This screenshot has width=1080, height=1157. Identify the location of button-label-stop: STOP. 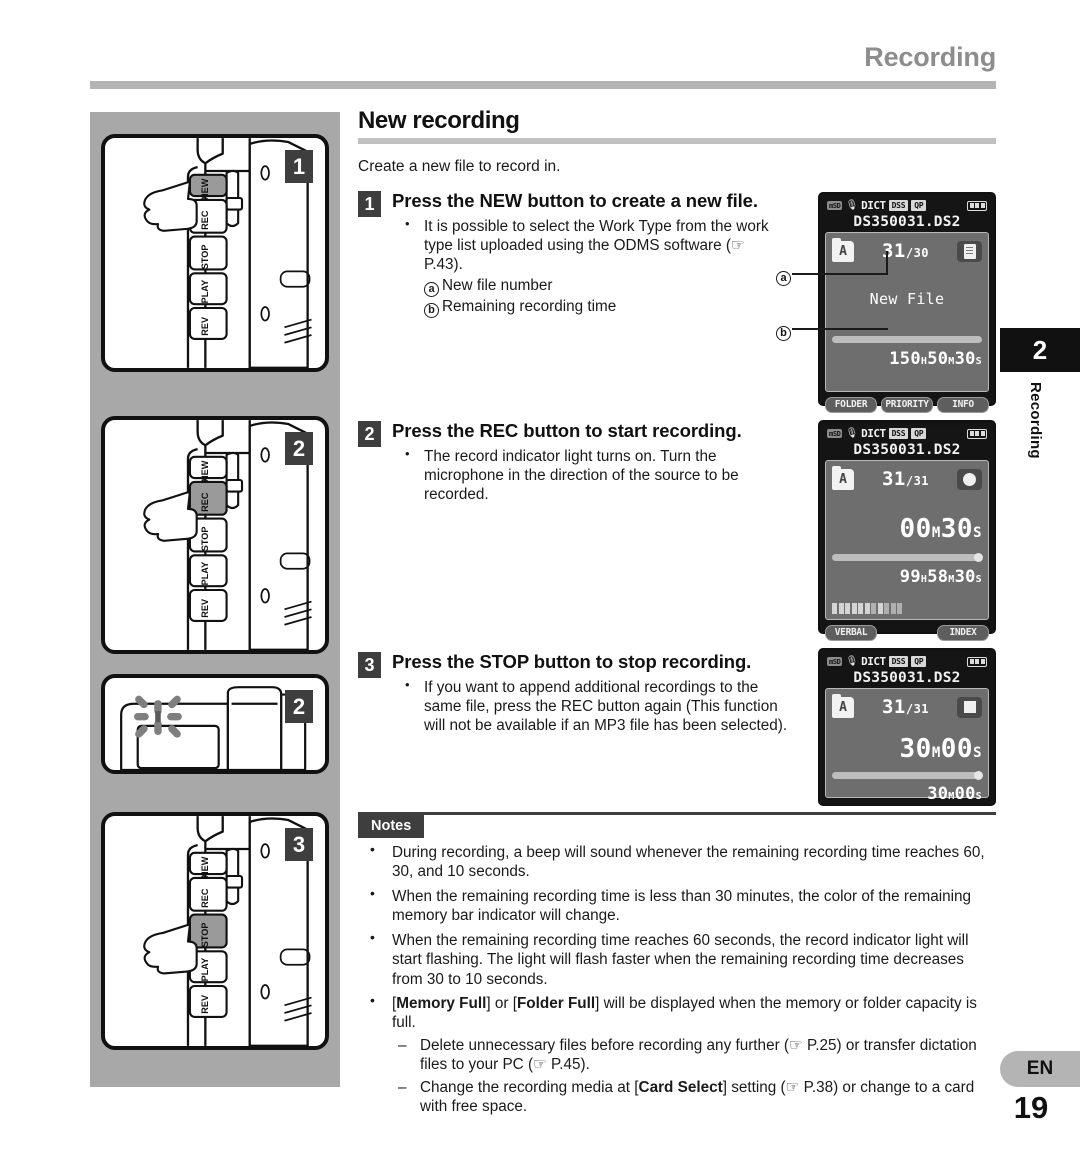
(205, 256).